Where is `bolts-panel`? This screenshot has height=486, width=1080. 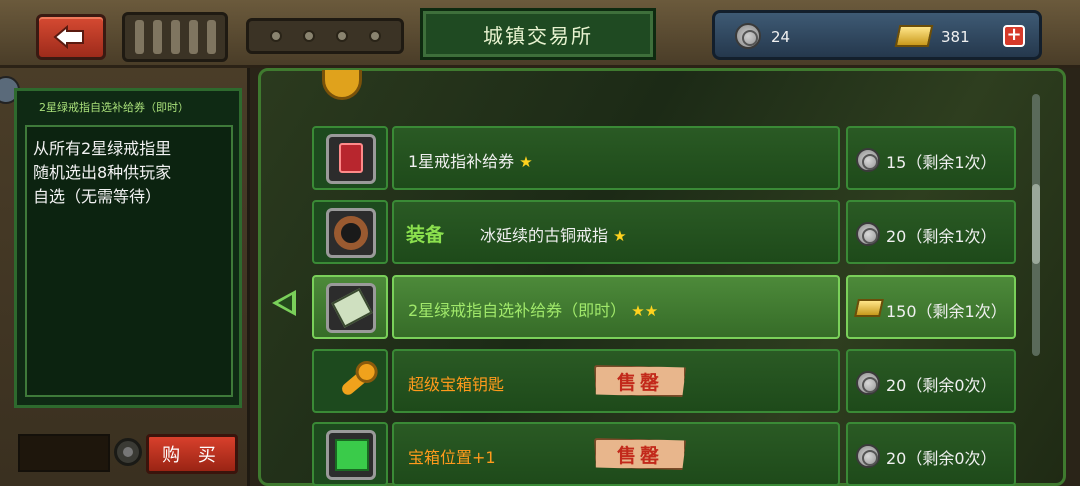
bolts-panel is located at coordinates (325, 36).